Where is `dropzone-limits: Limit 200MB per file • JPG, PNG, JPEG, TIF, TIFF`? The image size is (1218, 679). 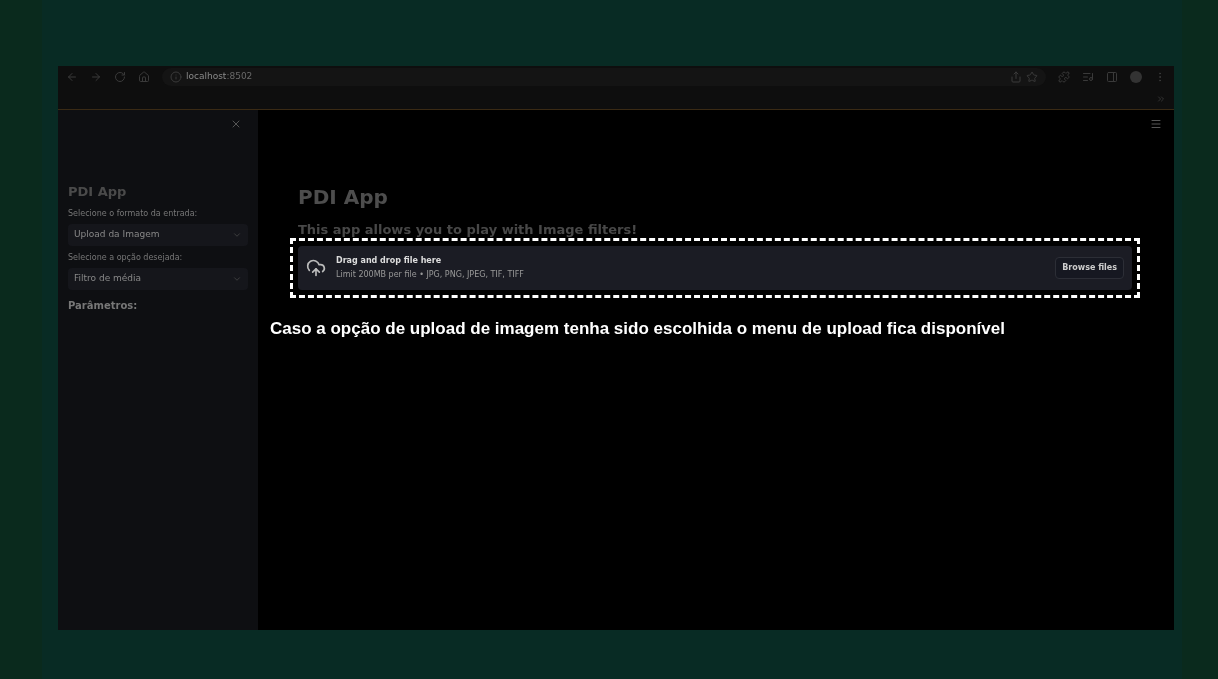 dropzone-limits: Limit 200MB per file • JPG, PNG, JPEG, TIF, TIFF is located at coordinates (430, 275).